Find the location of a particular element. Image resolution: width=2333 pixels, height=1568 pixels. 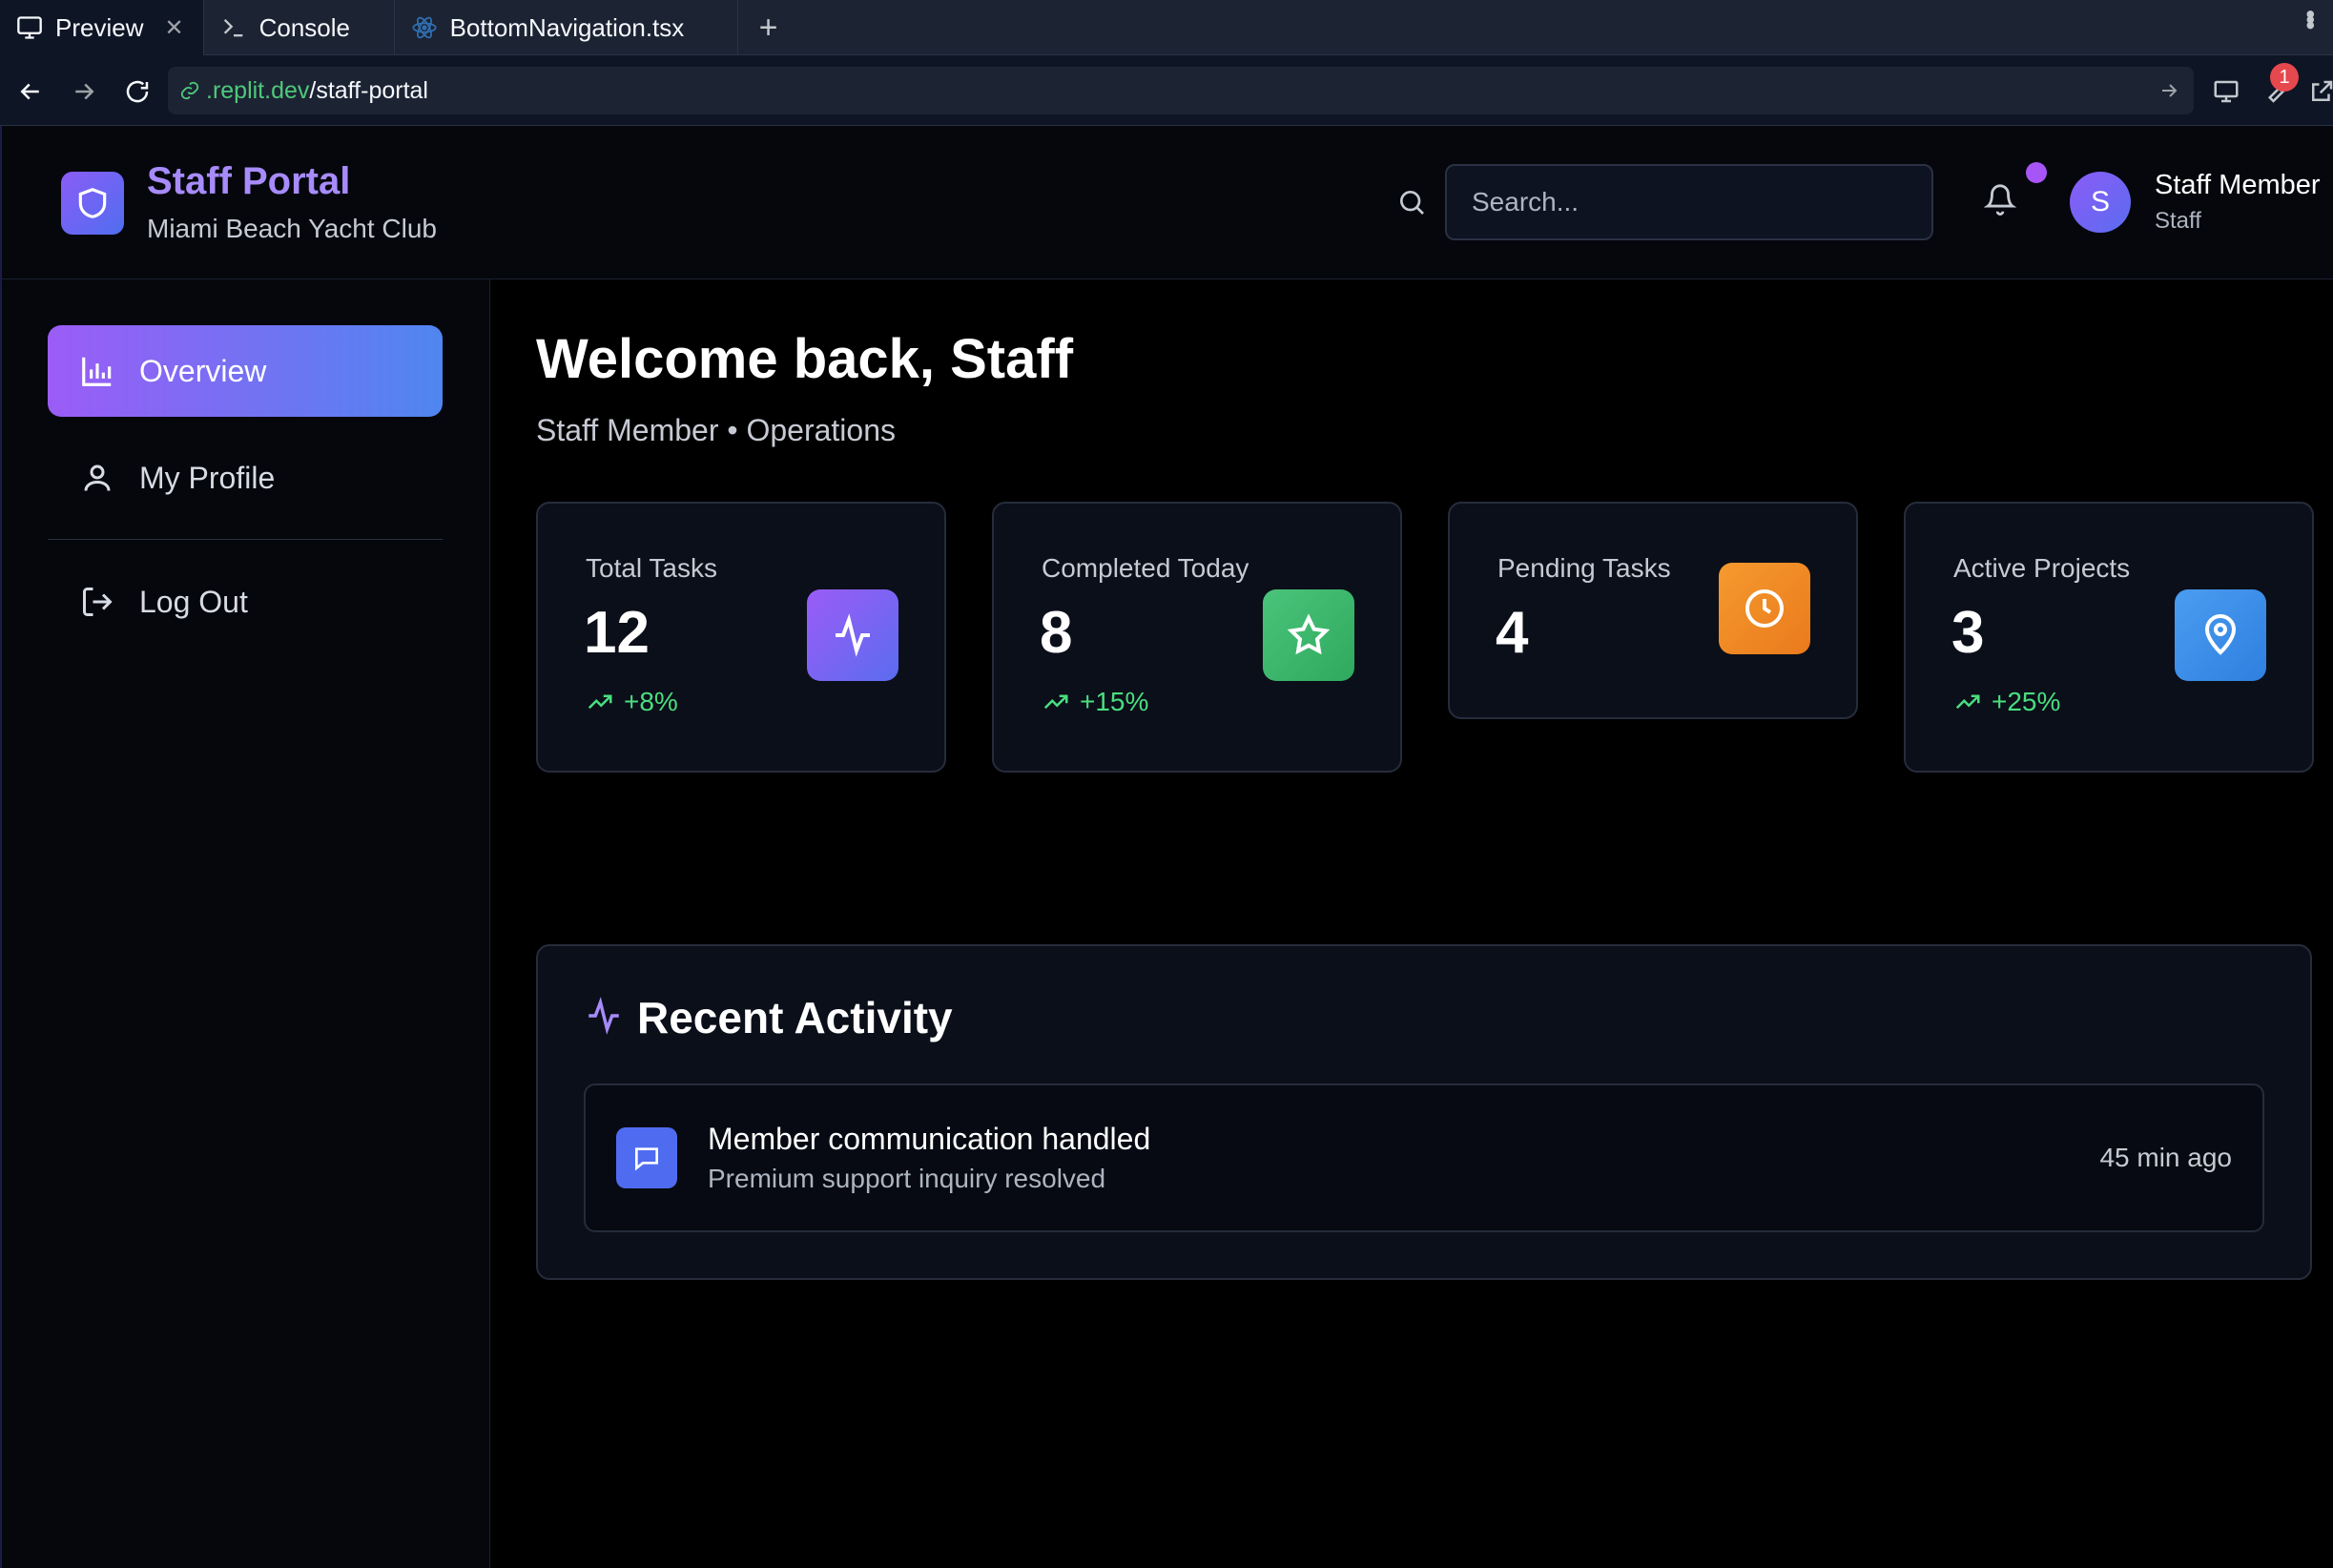

react-icon is located at coordinates (424, 27).